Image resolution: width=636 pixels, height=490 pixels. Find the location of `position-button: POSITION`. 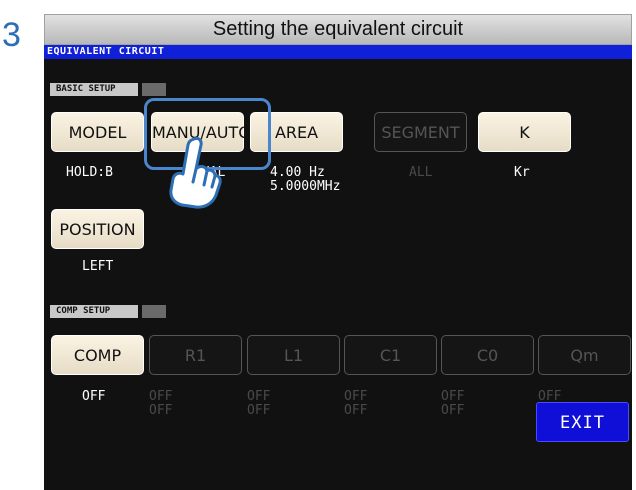

position-button: POSITION is located at coordinates (97, 229).